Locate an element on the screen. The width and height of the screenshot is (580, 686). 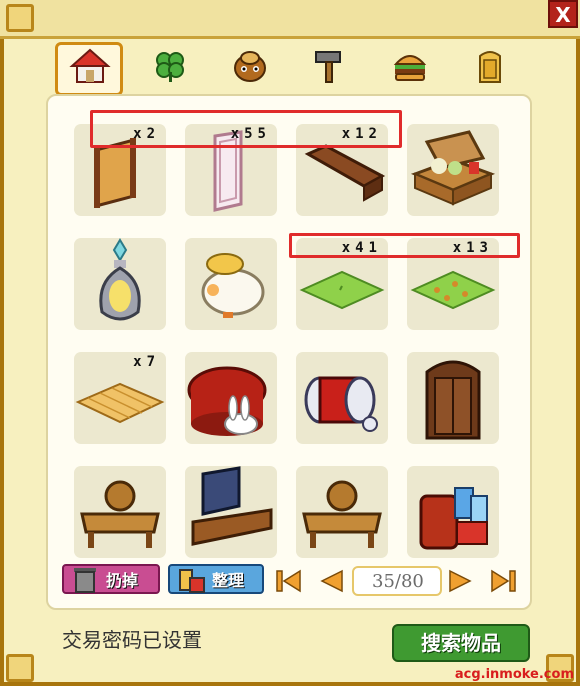
item-slot-duck-plush is located at coordinates (231, 284).